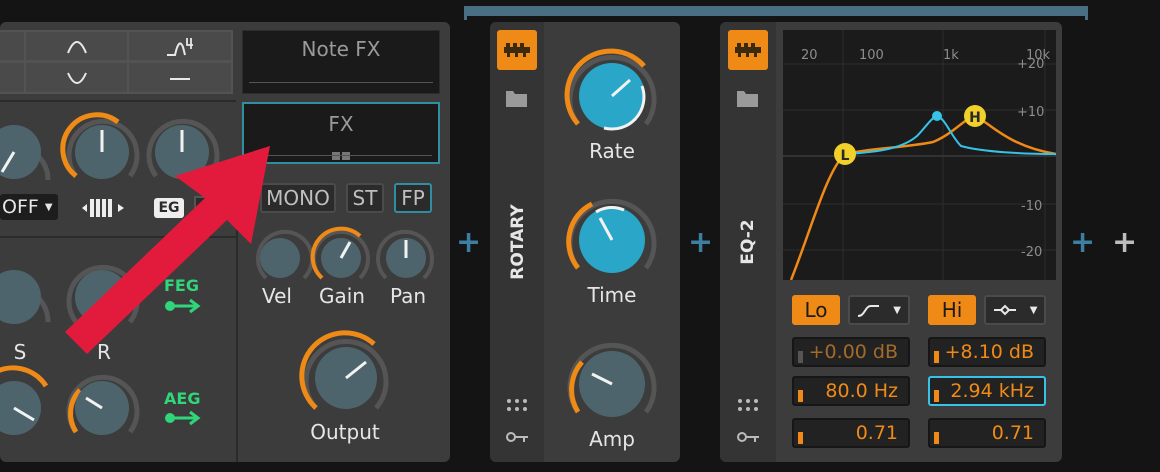  I want to click on bandpass-icon, so click(76, 47).